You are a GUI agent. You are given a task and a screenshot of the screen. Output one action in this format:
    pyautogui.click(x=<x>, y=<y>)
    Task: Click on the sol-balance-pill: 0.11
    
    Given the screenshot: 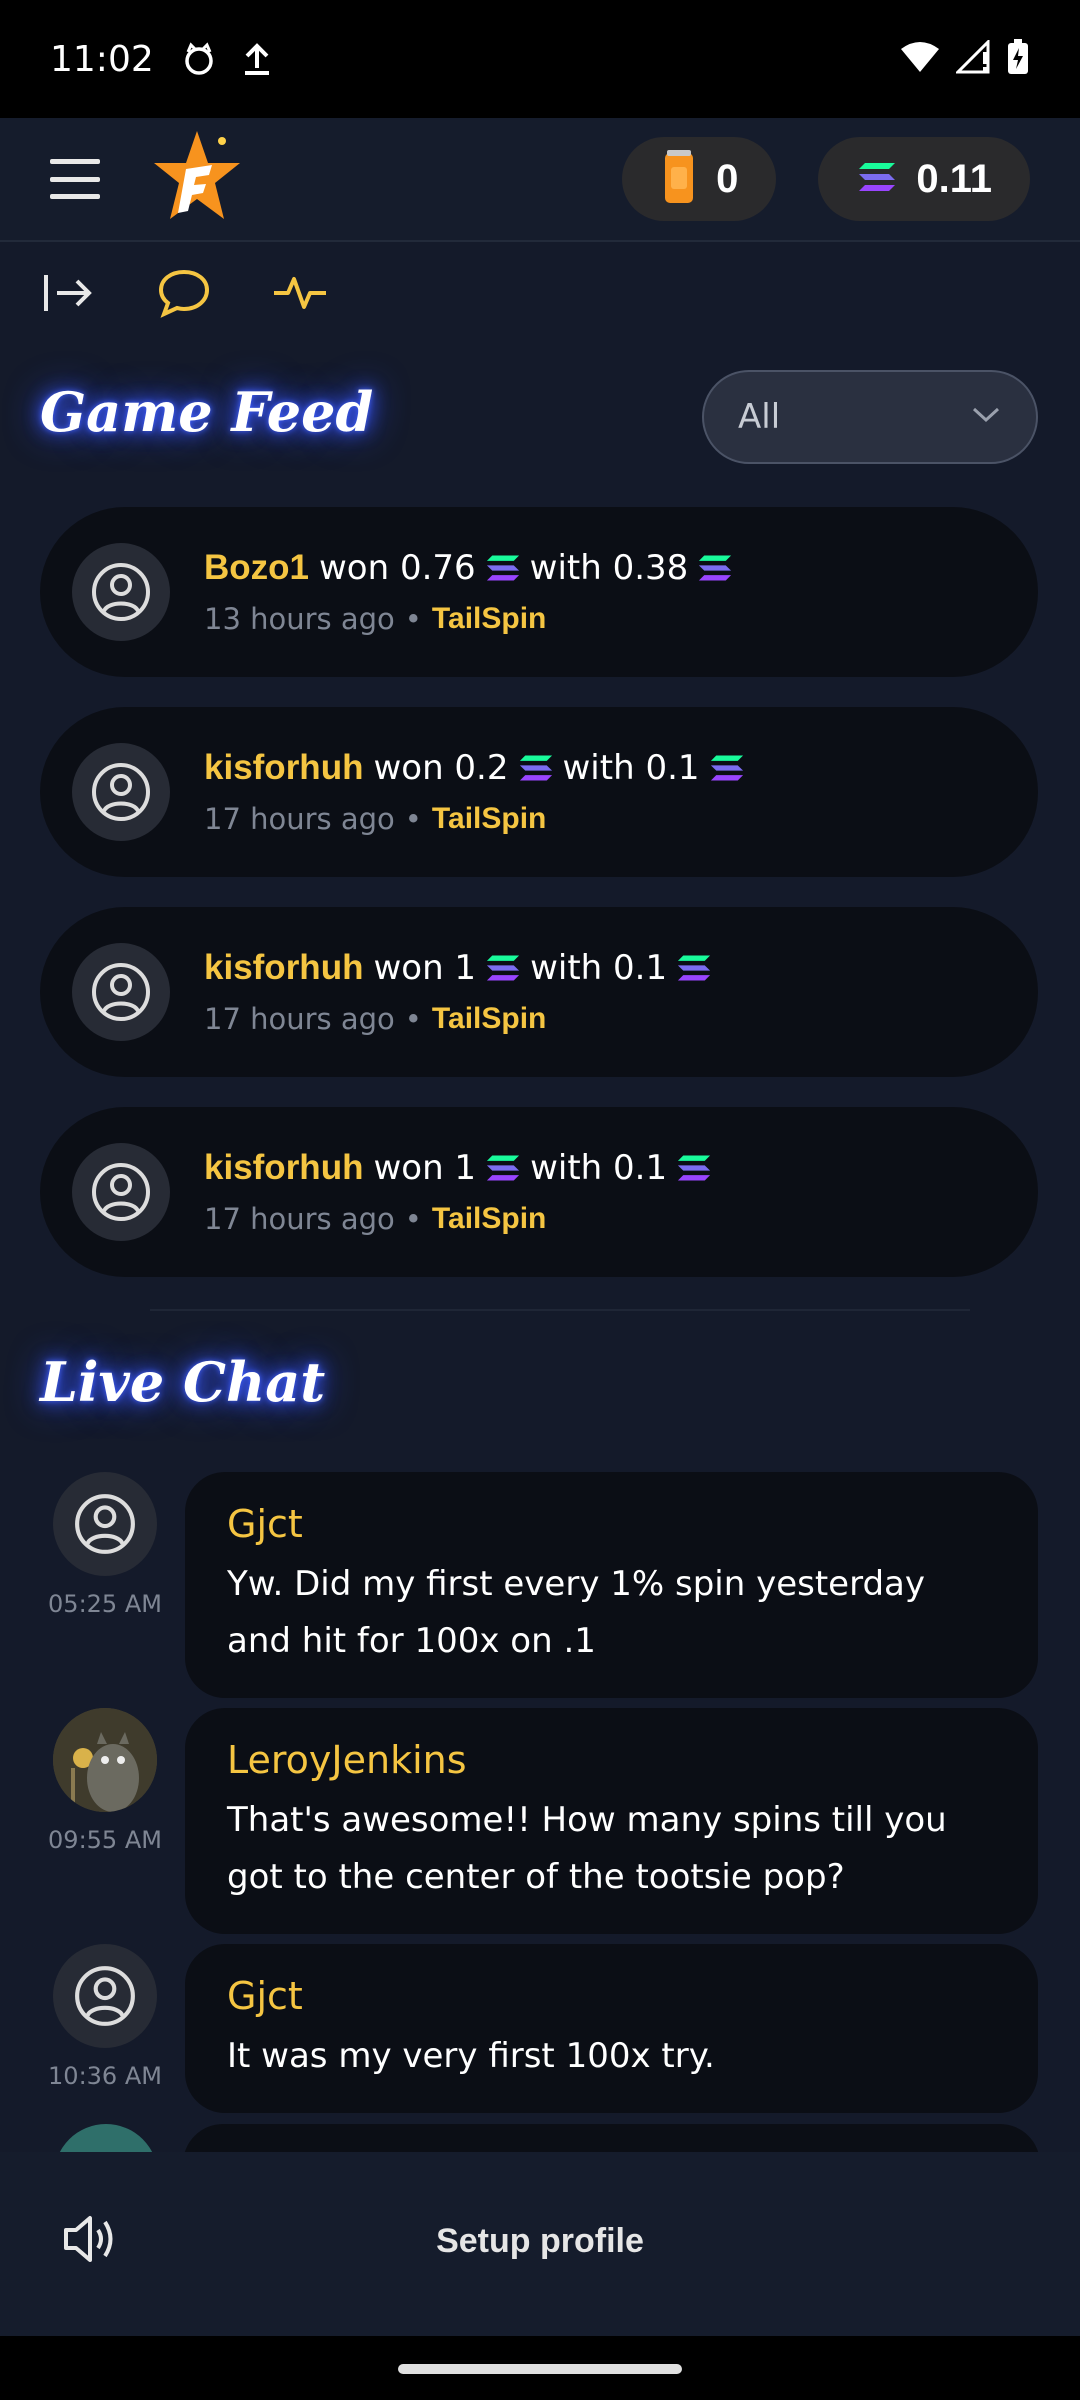 What is the action you would take?
    pyautogui.click(x=924, y=179)
    